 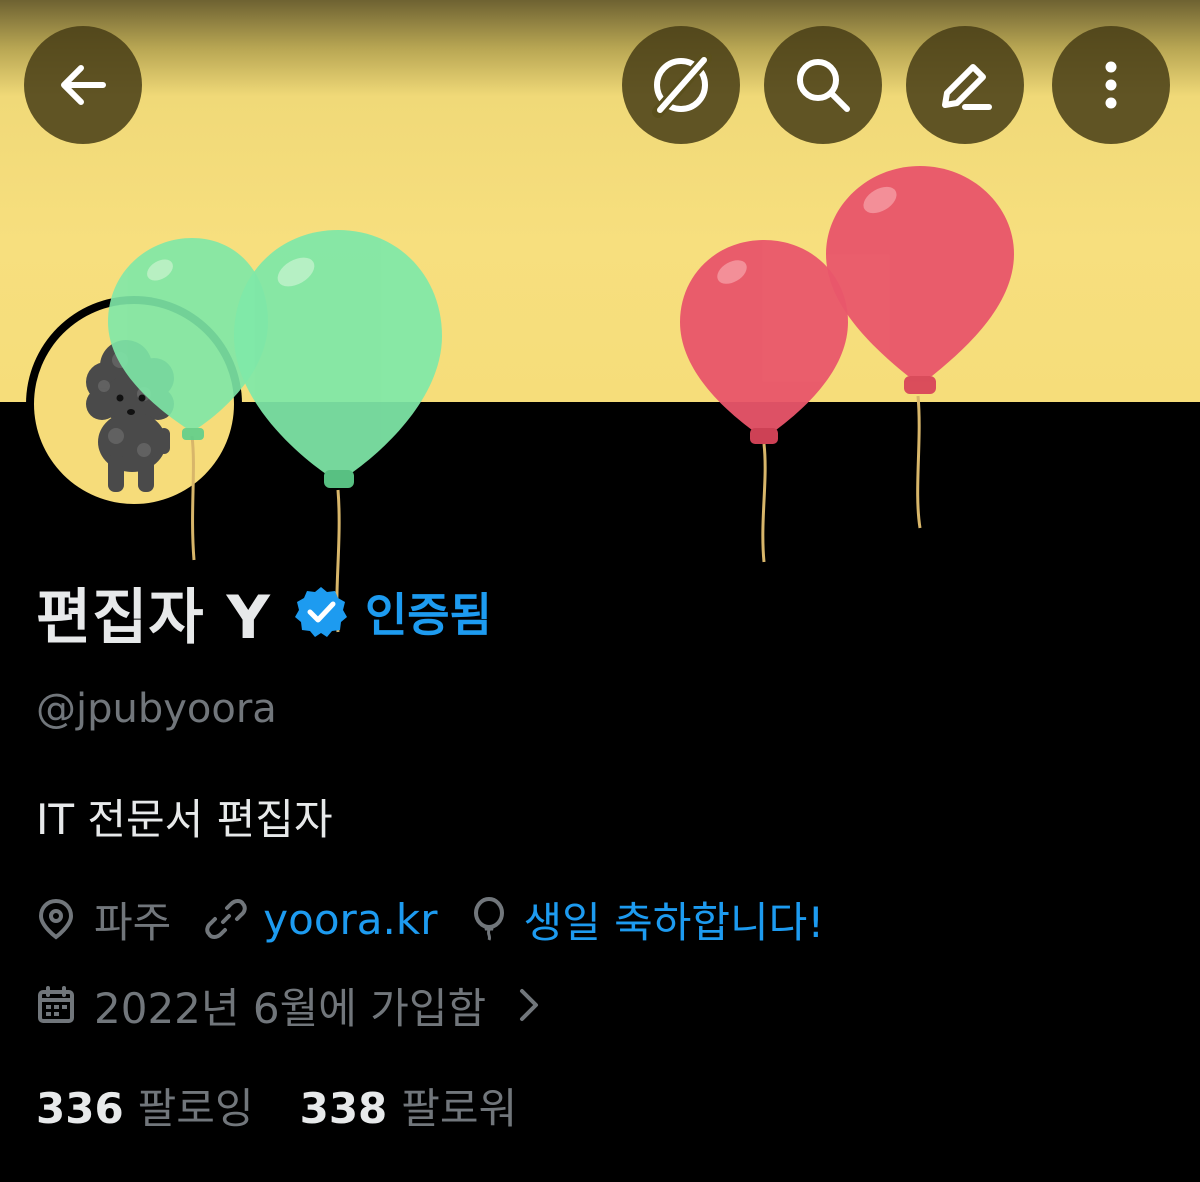 What do you see at coordinates (226, 919) in the screenshot?
I see `link-icon` at bounding box center [226, 919].